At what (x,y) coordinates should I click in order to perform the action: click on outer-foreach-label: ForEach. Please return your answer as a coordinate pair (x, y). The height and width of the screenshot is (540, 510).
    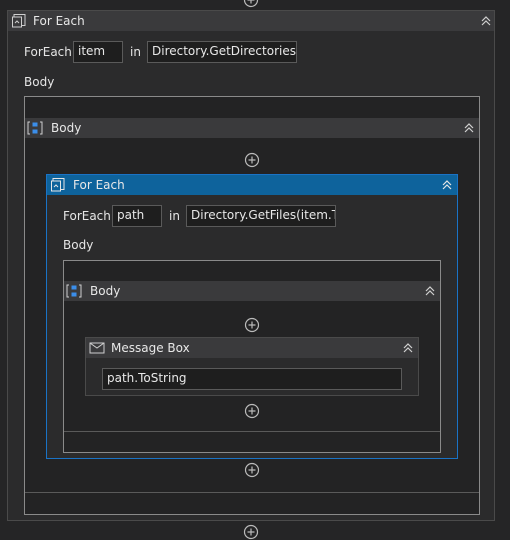
    Looking at the image, I should click on (48, 52).